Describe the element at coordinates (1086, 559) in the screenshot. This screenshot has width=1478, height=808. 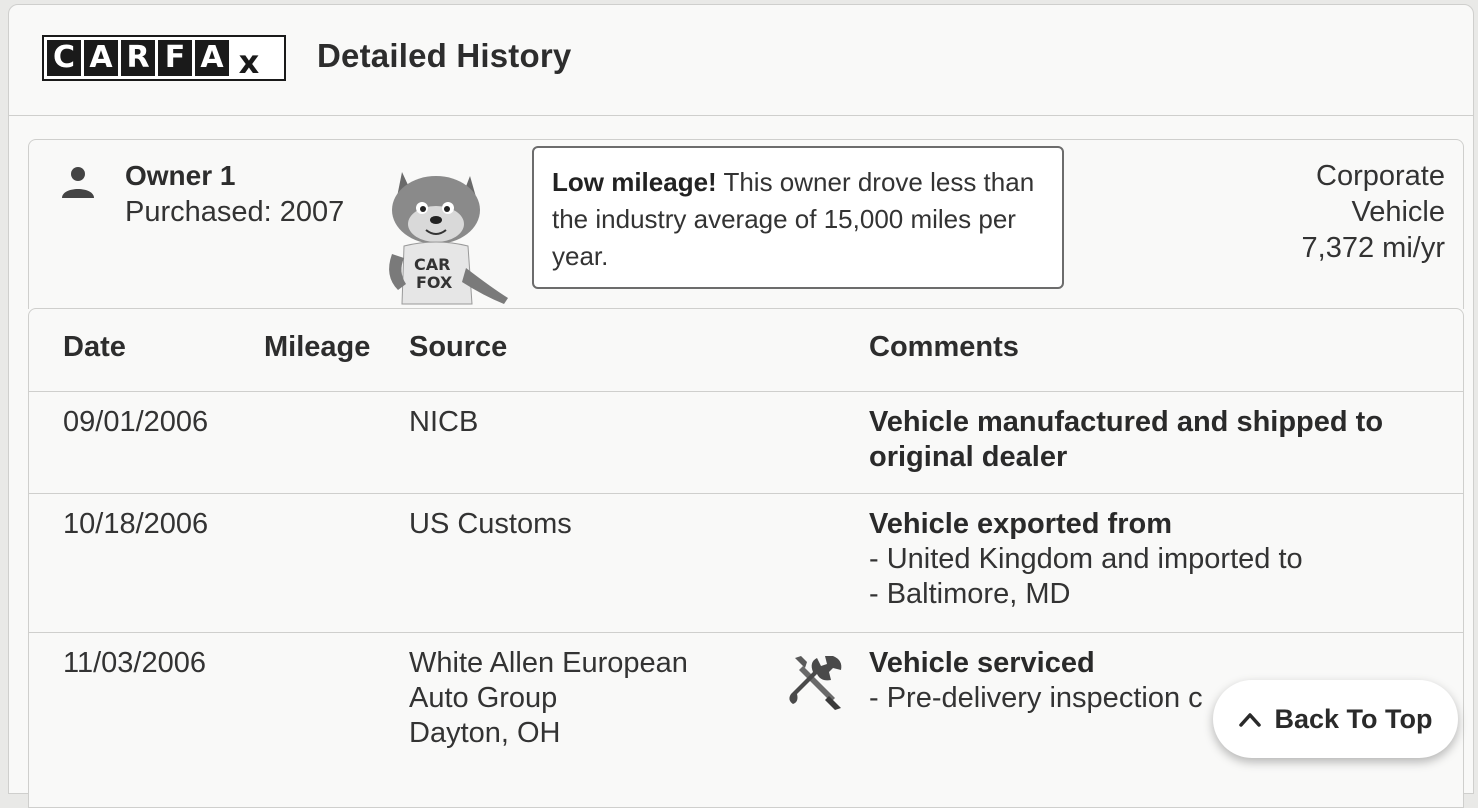
I see `comment-line: - United Kingdom and imported to` at that location.